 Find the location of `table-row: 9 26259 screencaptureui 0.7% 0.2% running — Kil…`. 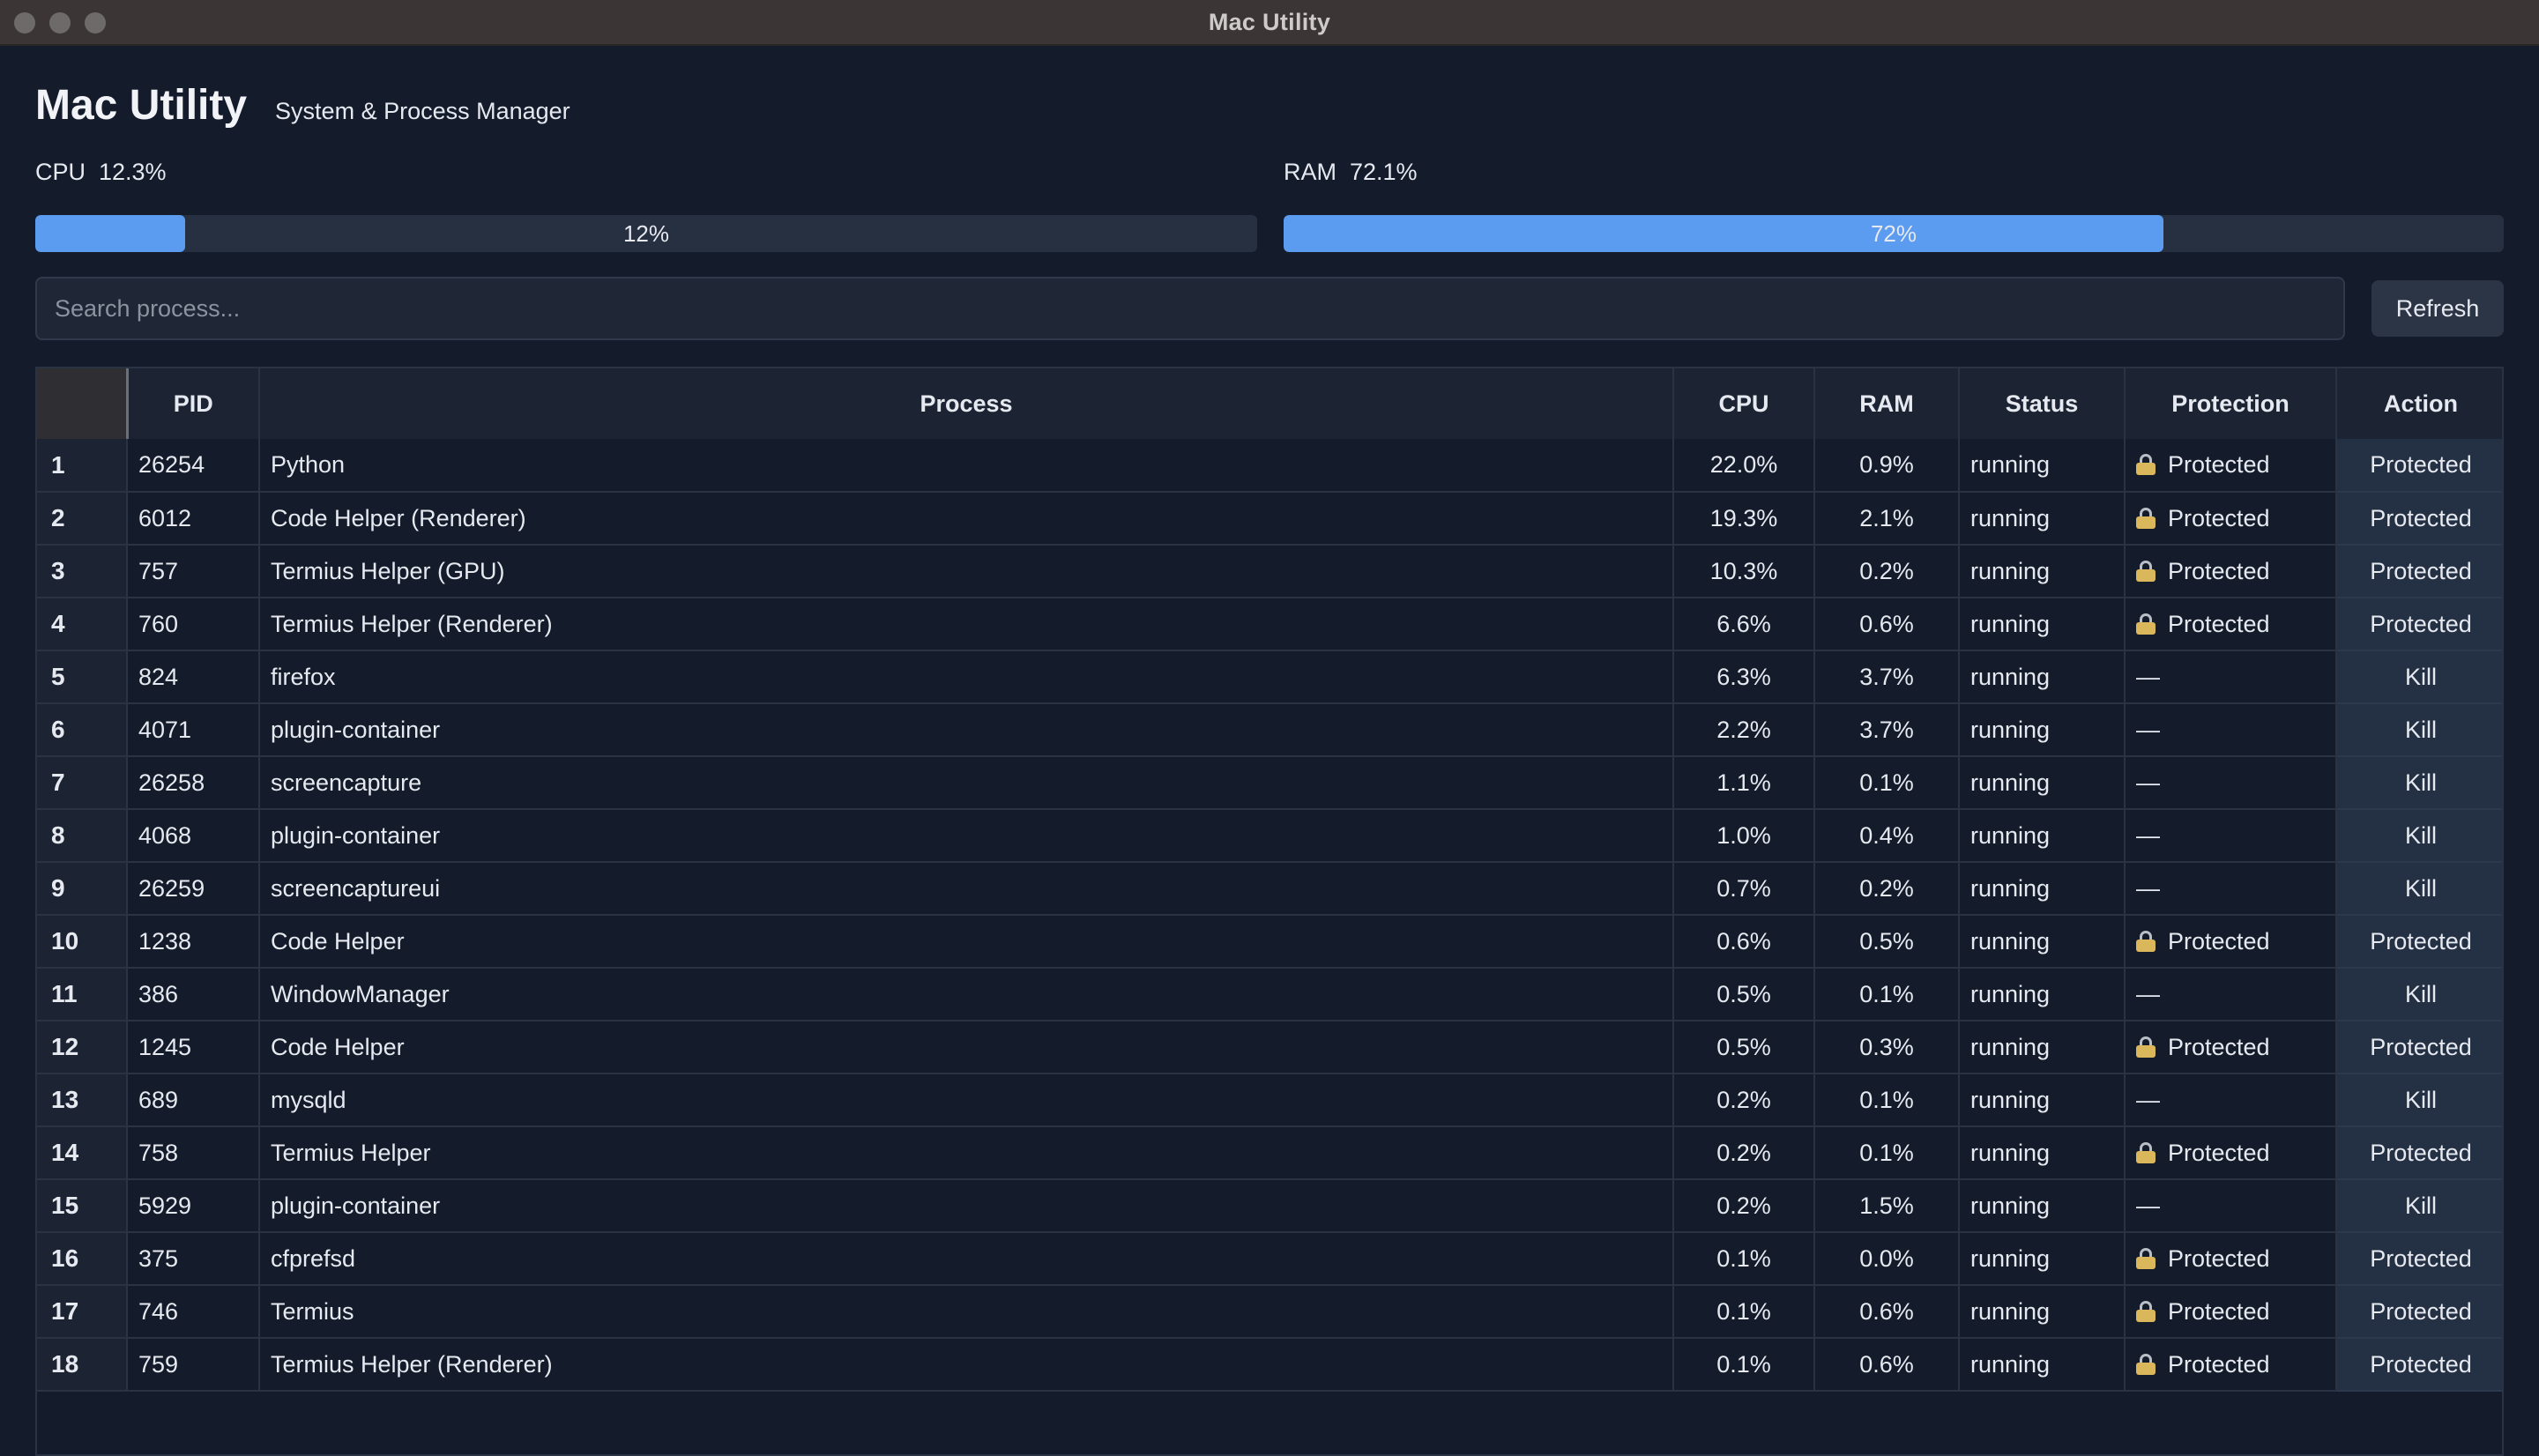

table-row: 9 26259 screencaptureui 0.7% 0.2% running — Kil… is located at coordinates (1269, 889).